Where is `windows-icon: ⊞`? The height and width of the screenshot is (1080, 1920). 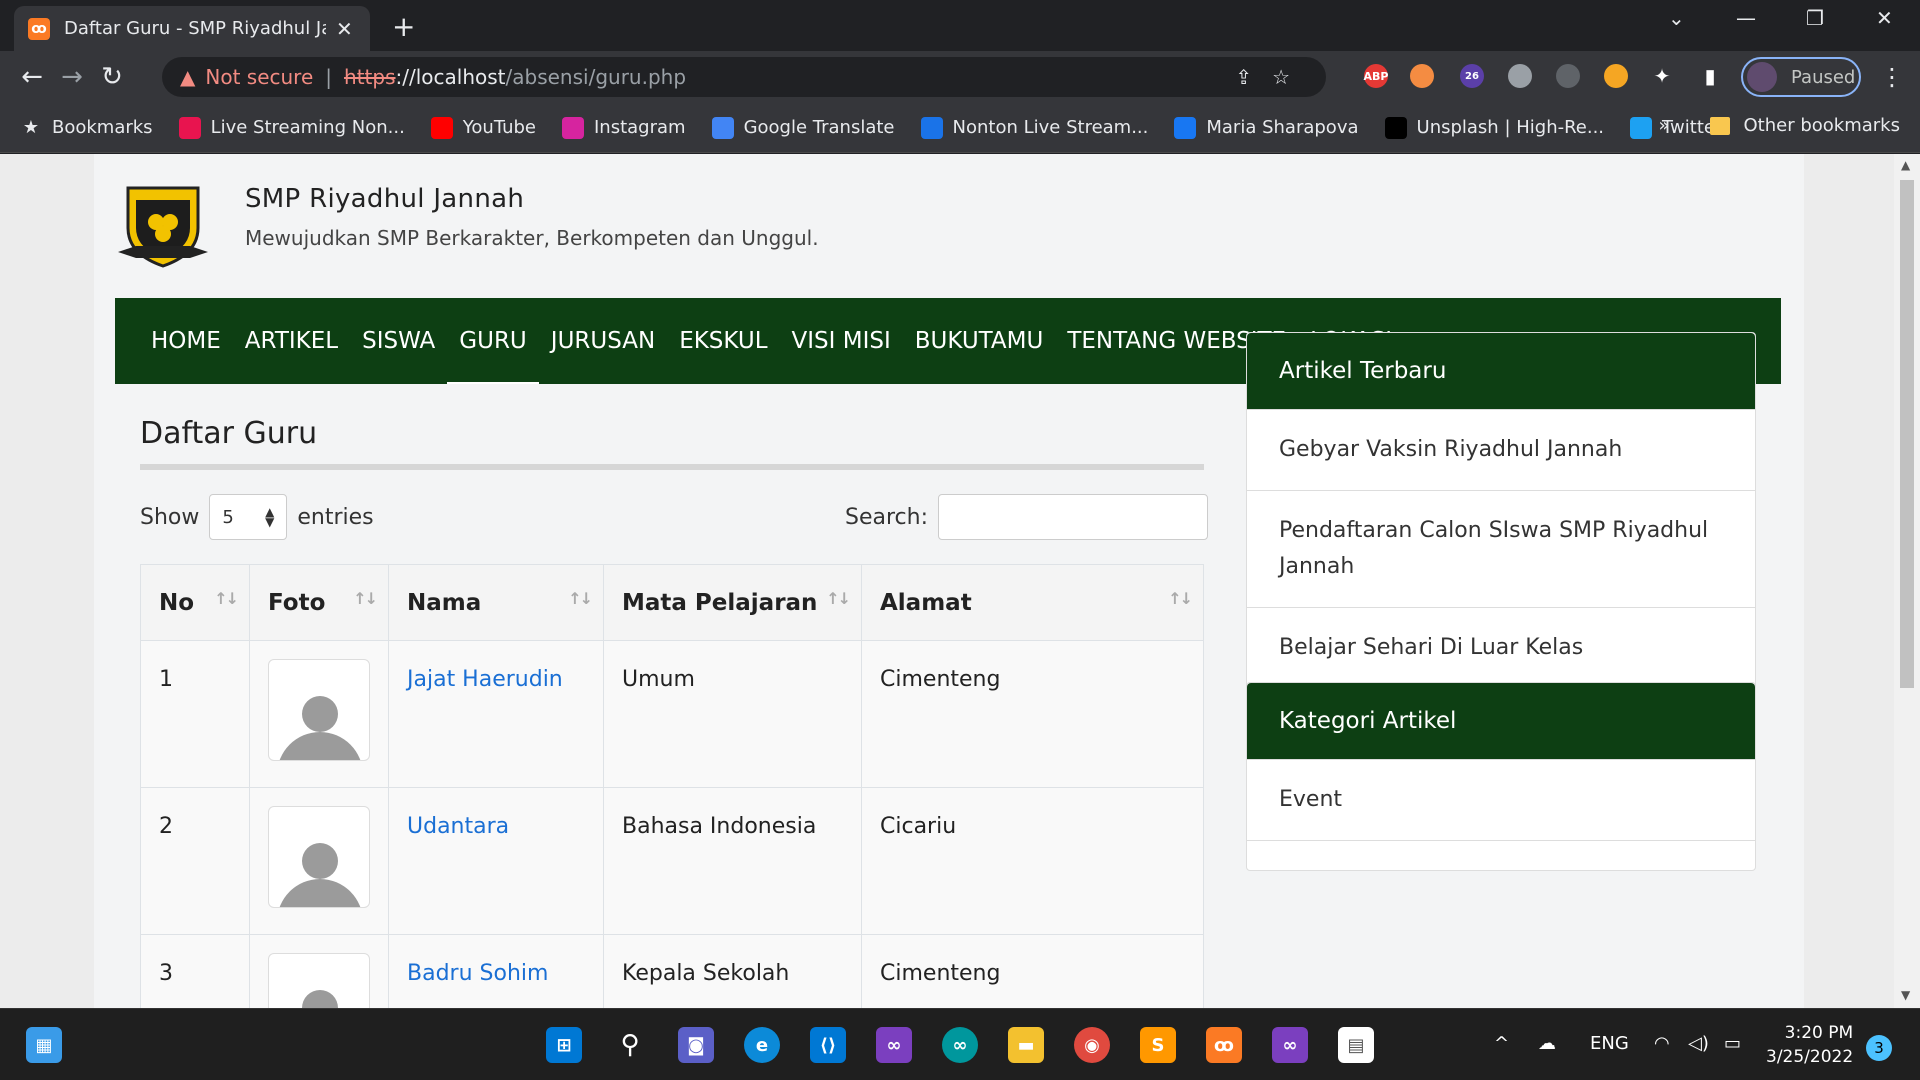
windows-icon: ⊞ is located at coordinates (564, 1045).